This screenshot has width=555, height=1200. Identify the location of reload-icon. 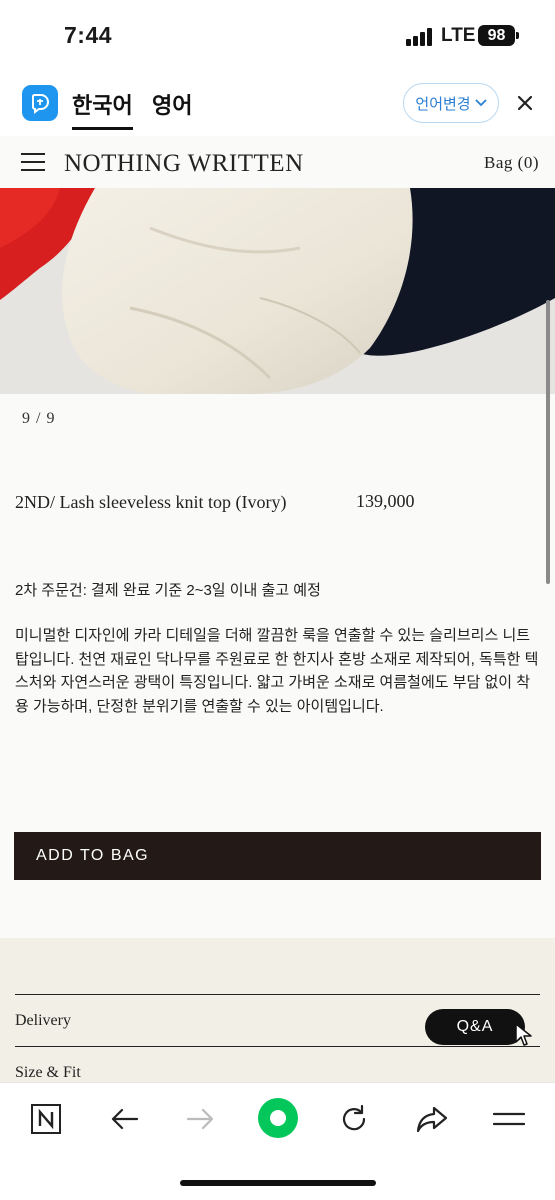
(354, 1119).